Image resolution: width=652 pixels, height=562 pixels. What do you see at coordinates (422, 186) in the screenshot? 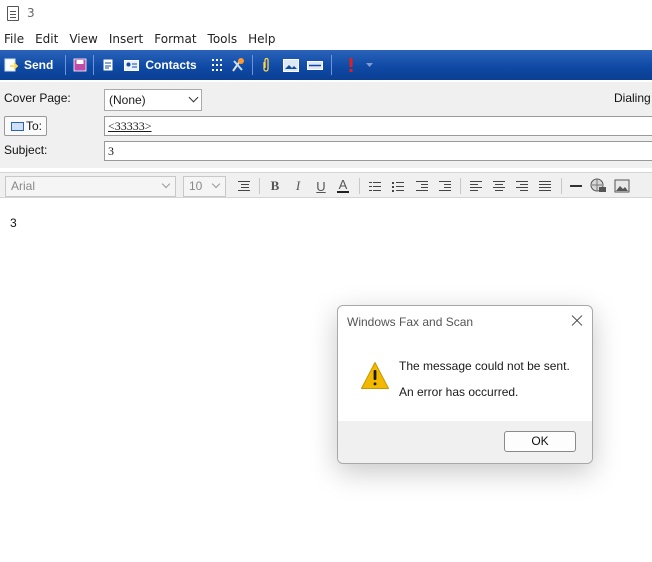
I see `decrease-indent-icon` at bounding box center [422, 186].